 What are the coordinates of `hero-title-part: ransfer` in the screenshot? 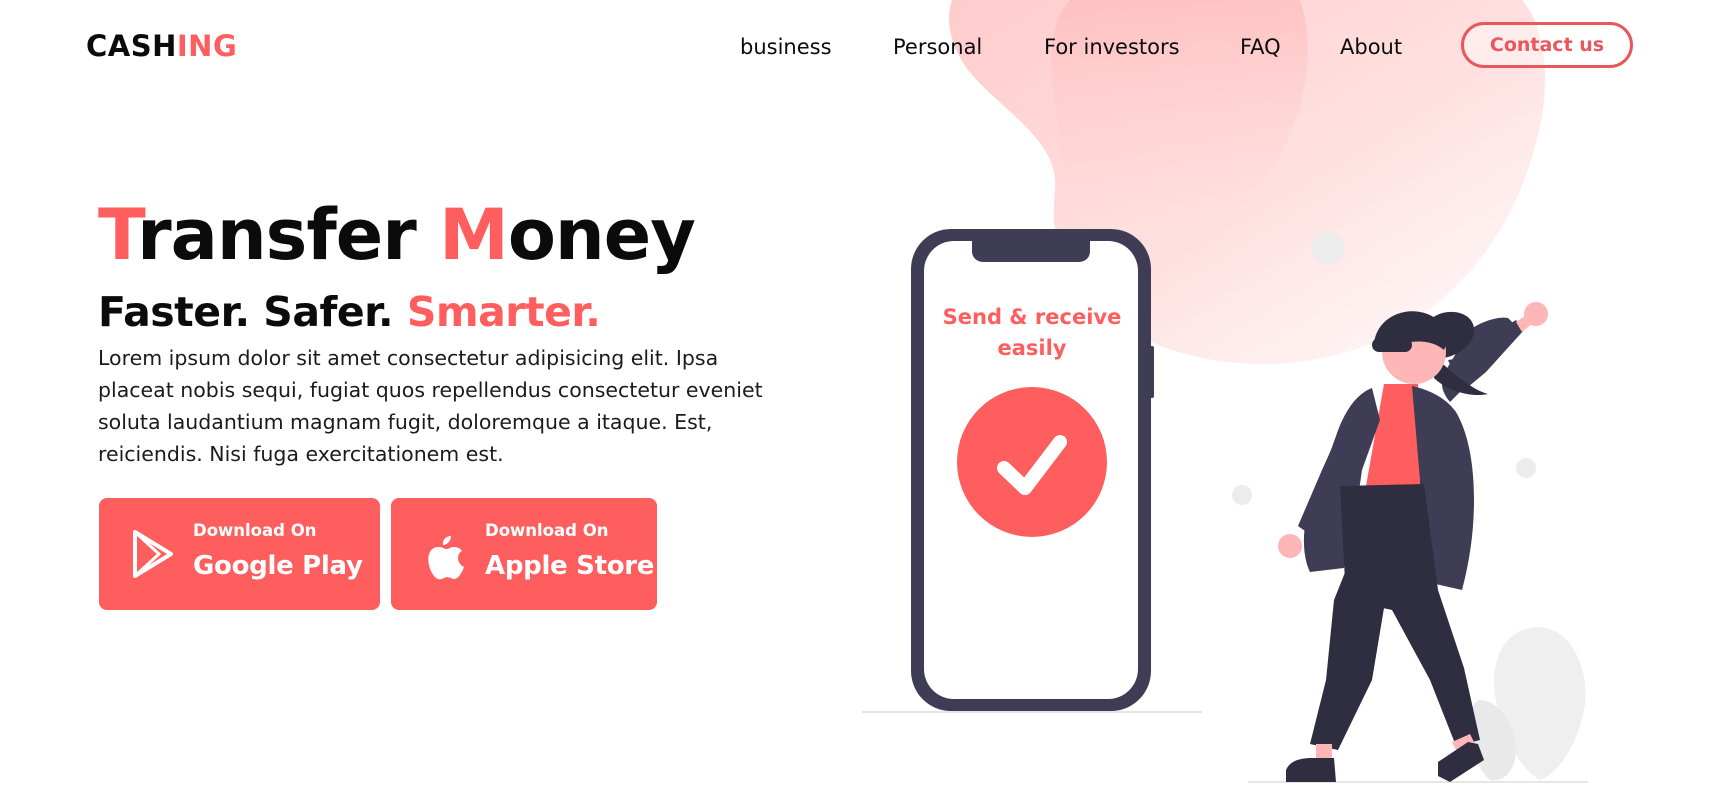 It's located at (288, 235).